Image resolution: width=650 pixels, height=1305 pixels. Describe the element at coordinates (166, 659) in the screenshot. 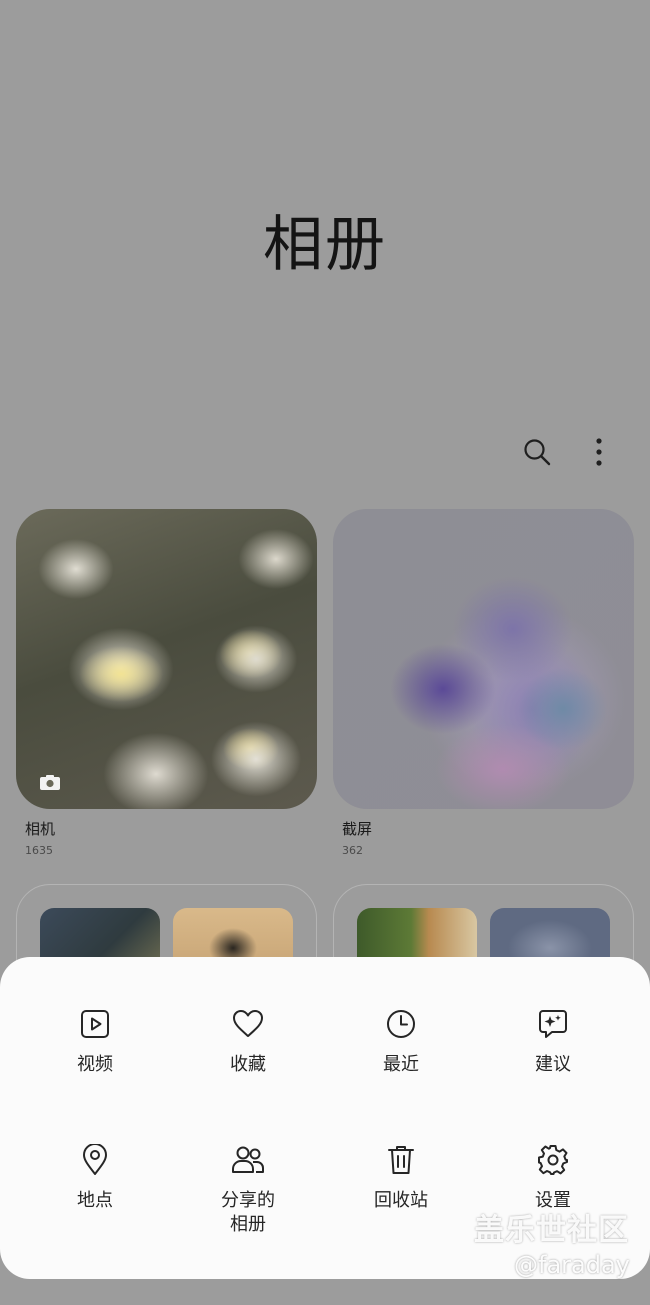

I see `album-thumbnail-camera` at that location.